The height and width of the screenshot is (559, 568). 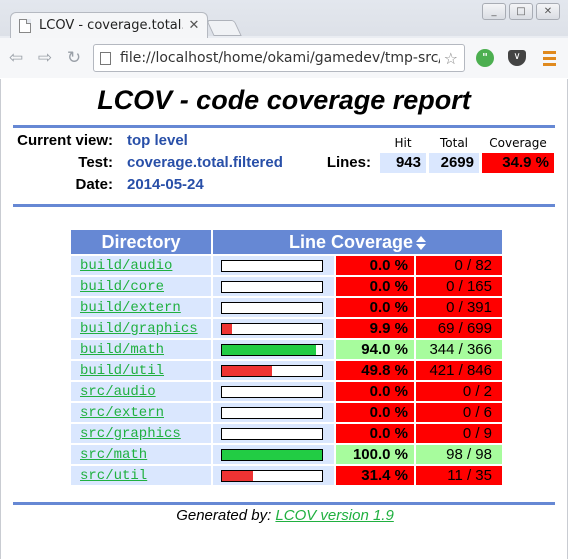 What do you see at coordinates (113, 476) in the screenshot?
I see `directory-link: src/util` at bounding box center [113, 476].